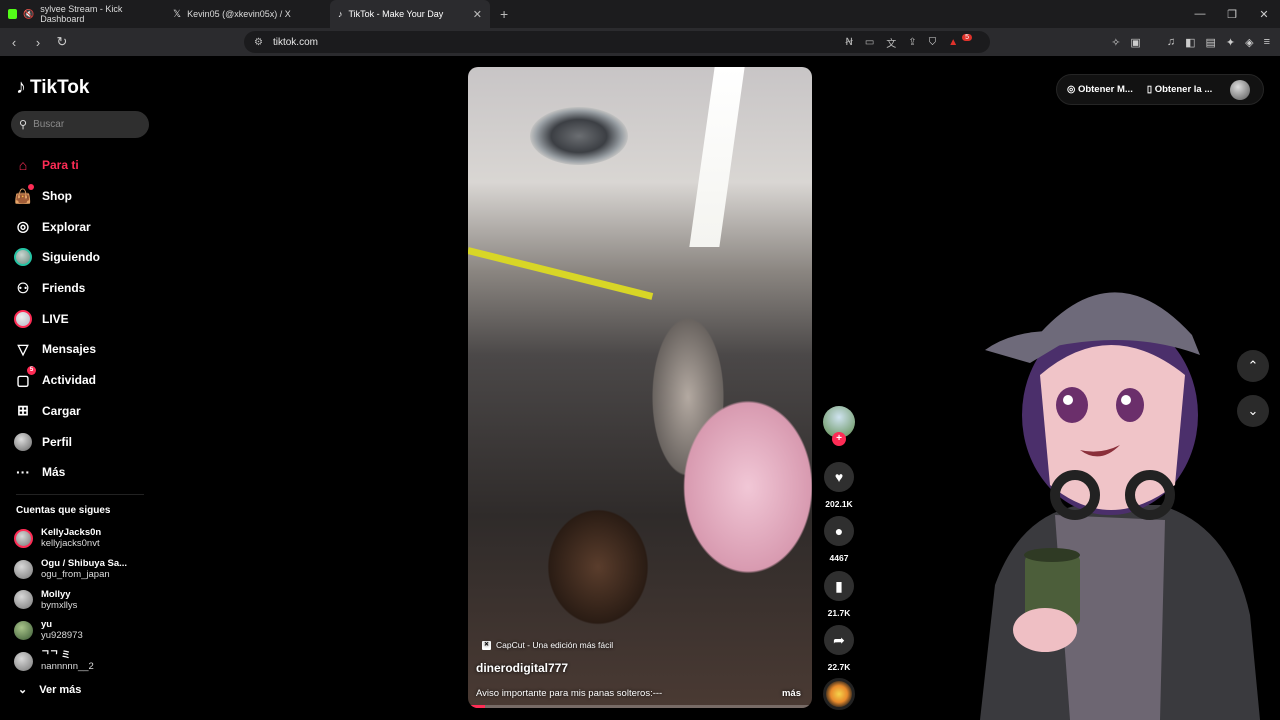 The height and width of the screenshot is (720, 1280). What do you see at coordinates (839, 477) in the screenshot?
I see `heart-icon: ♥` at bounding box center [839, 477].